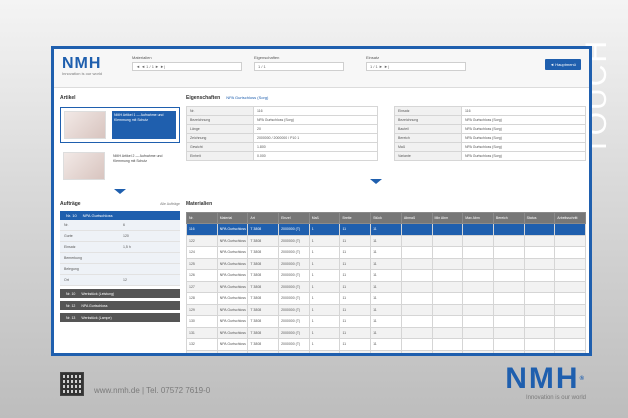 The image size is (628, 418). What do you see at coordinates (294, 218) in the screenshot?
I see `column-header: Einzel` at bounding box center [294, 218].